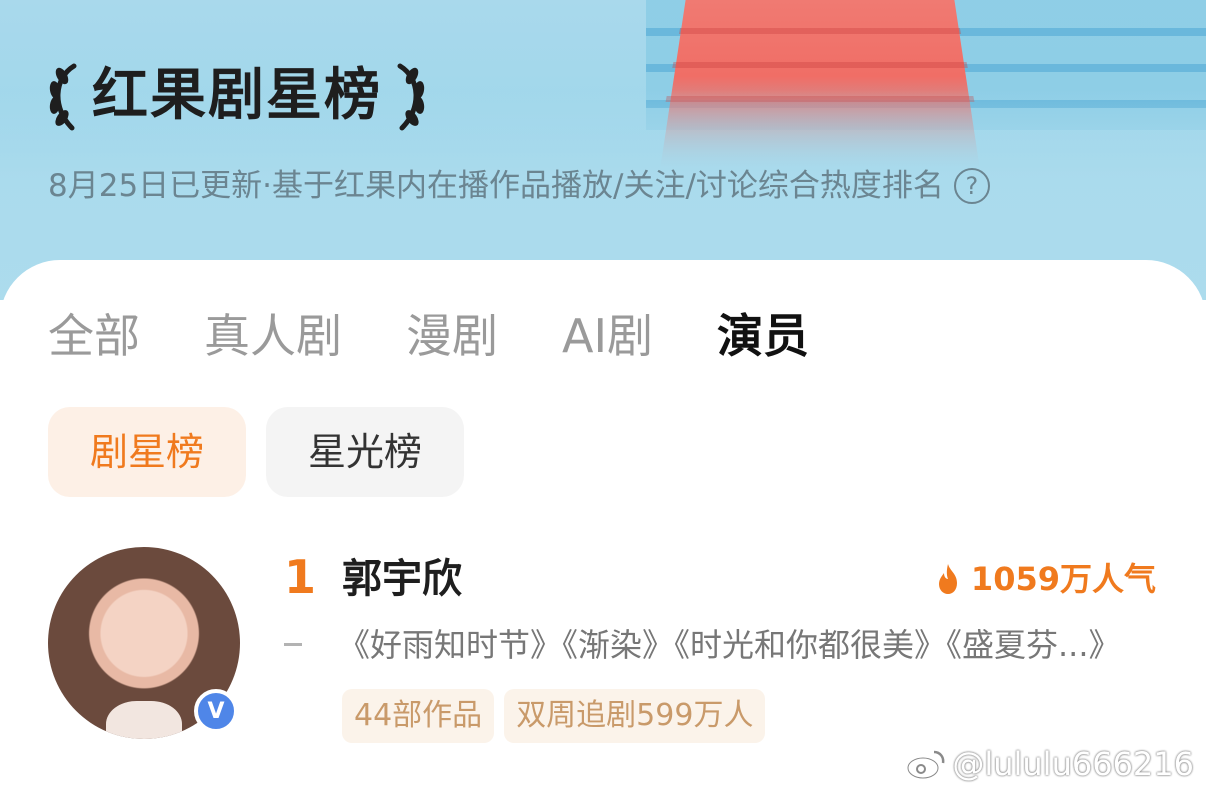  I want to click on help-icon: ?, so click(971, 186).